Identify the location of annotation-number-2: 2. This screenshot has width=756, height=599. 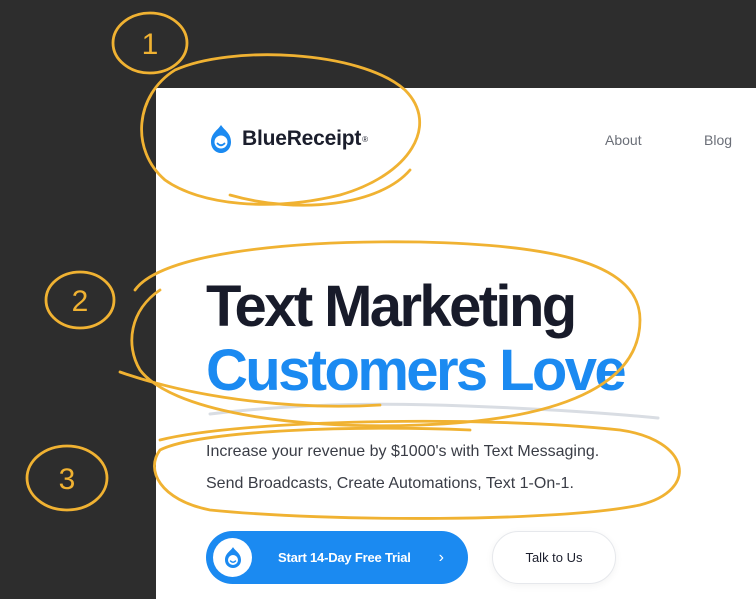
(80, 301).